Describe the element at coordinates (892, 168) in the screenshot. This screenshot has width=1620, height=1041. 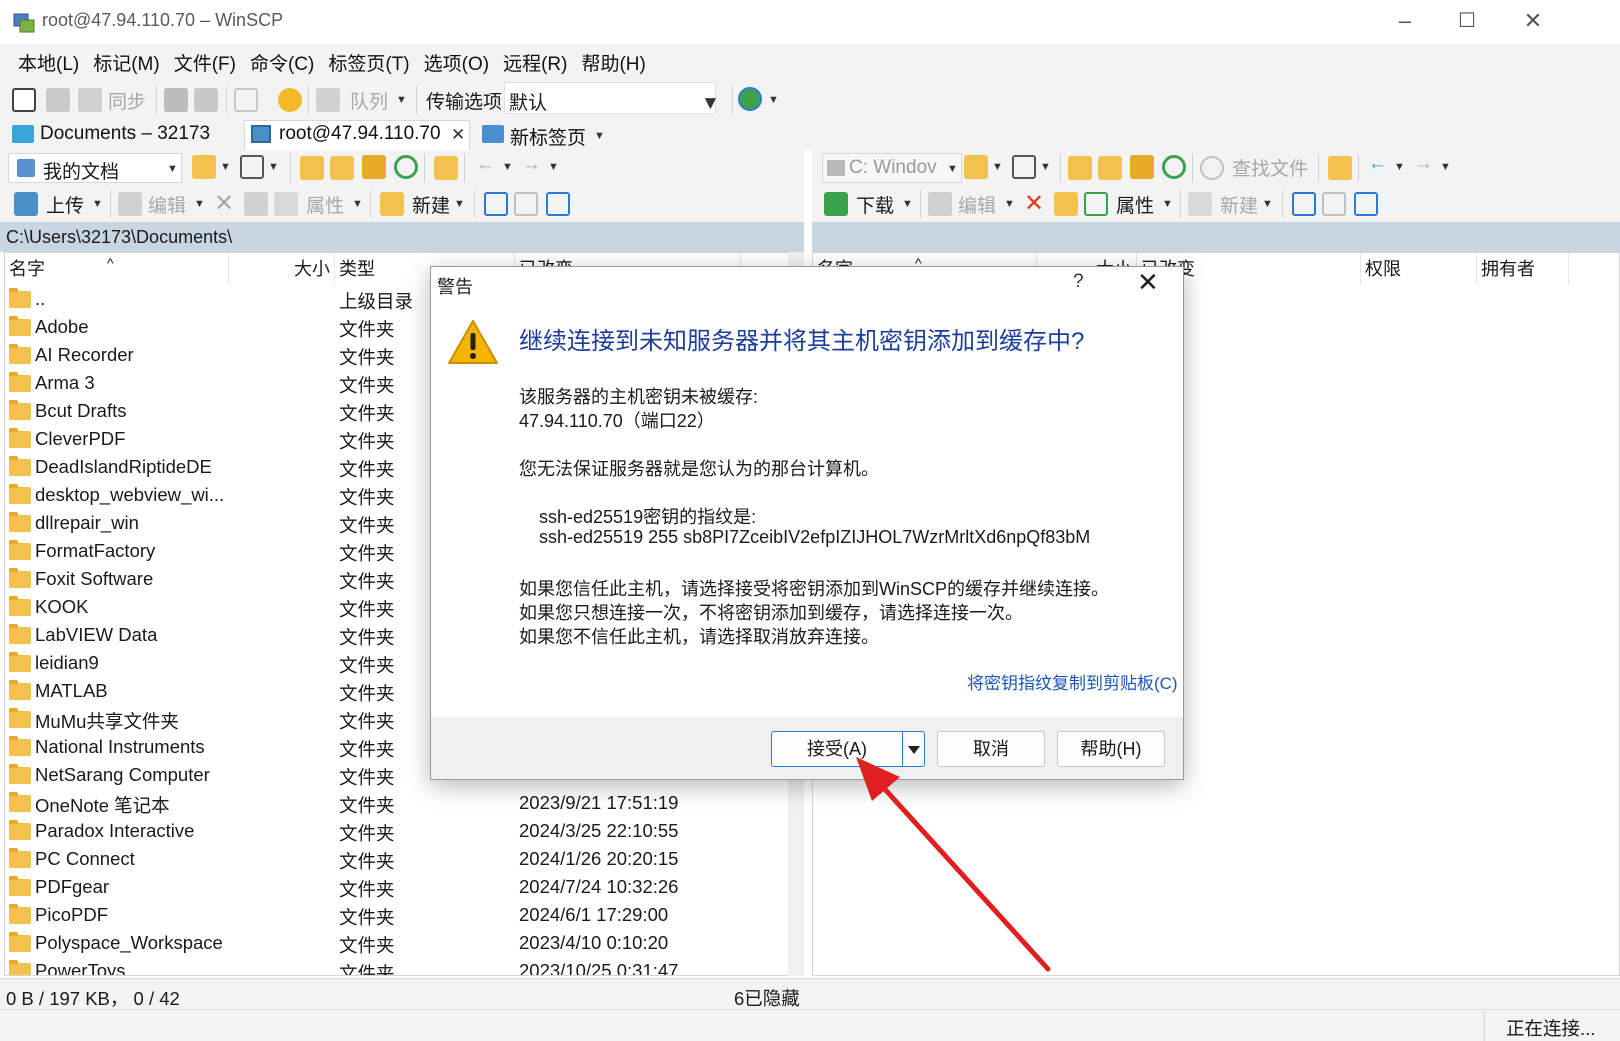
I see `remote-location-combo: C: Windov ▼` at that location.